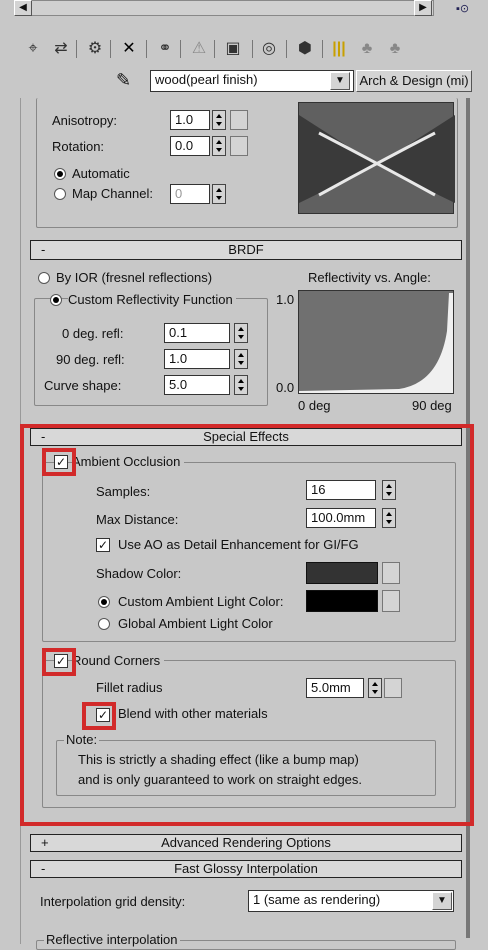 Image resolution: width=488 pixels, height=950 pixels. What do you see at coordinates (224, 8) in the screenshot?
I see `top-scrollbar` at bounding box center [224, 8].